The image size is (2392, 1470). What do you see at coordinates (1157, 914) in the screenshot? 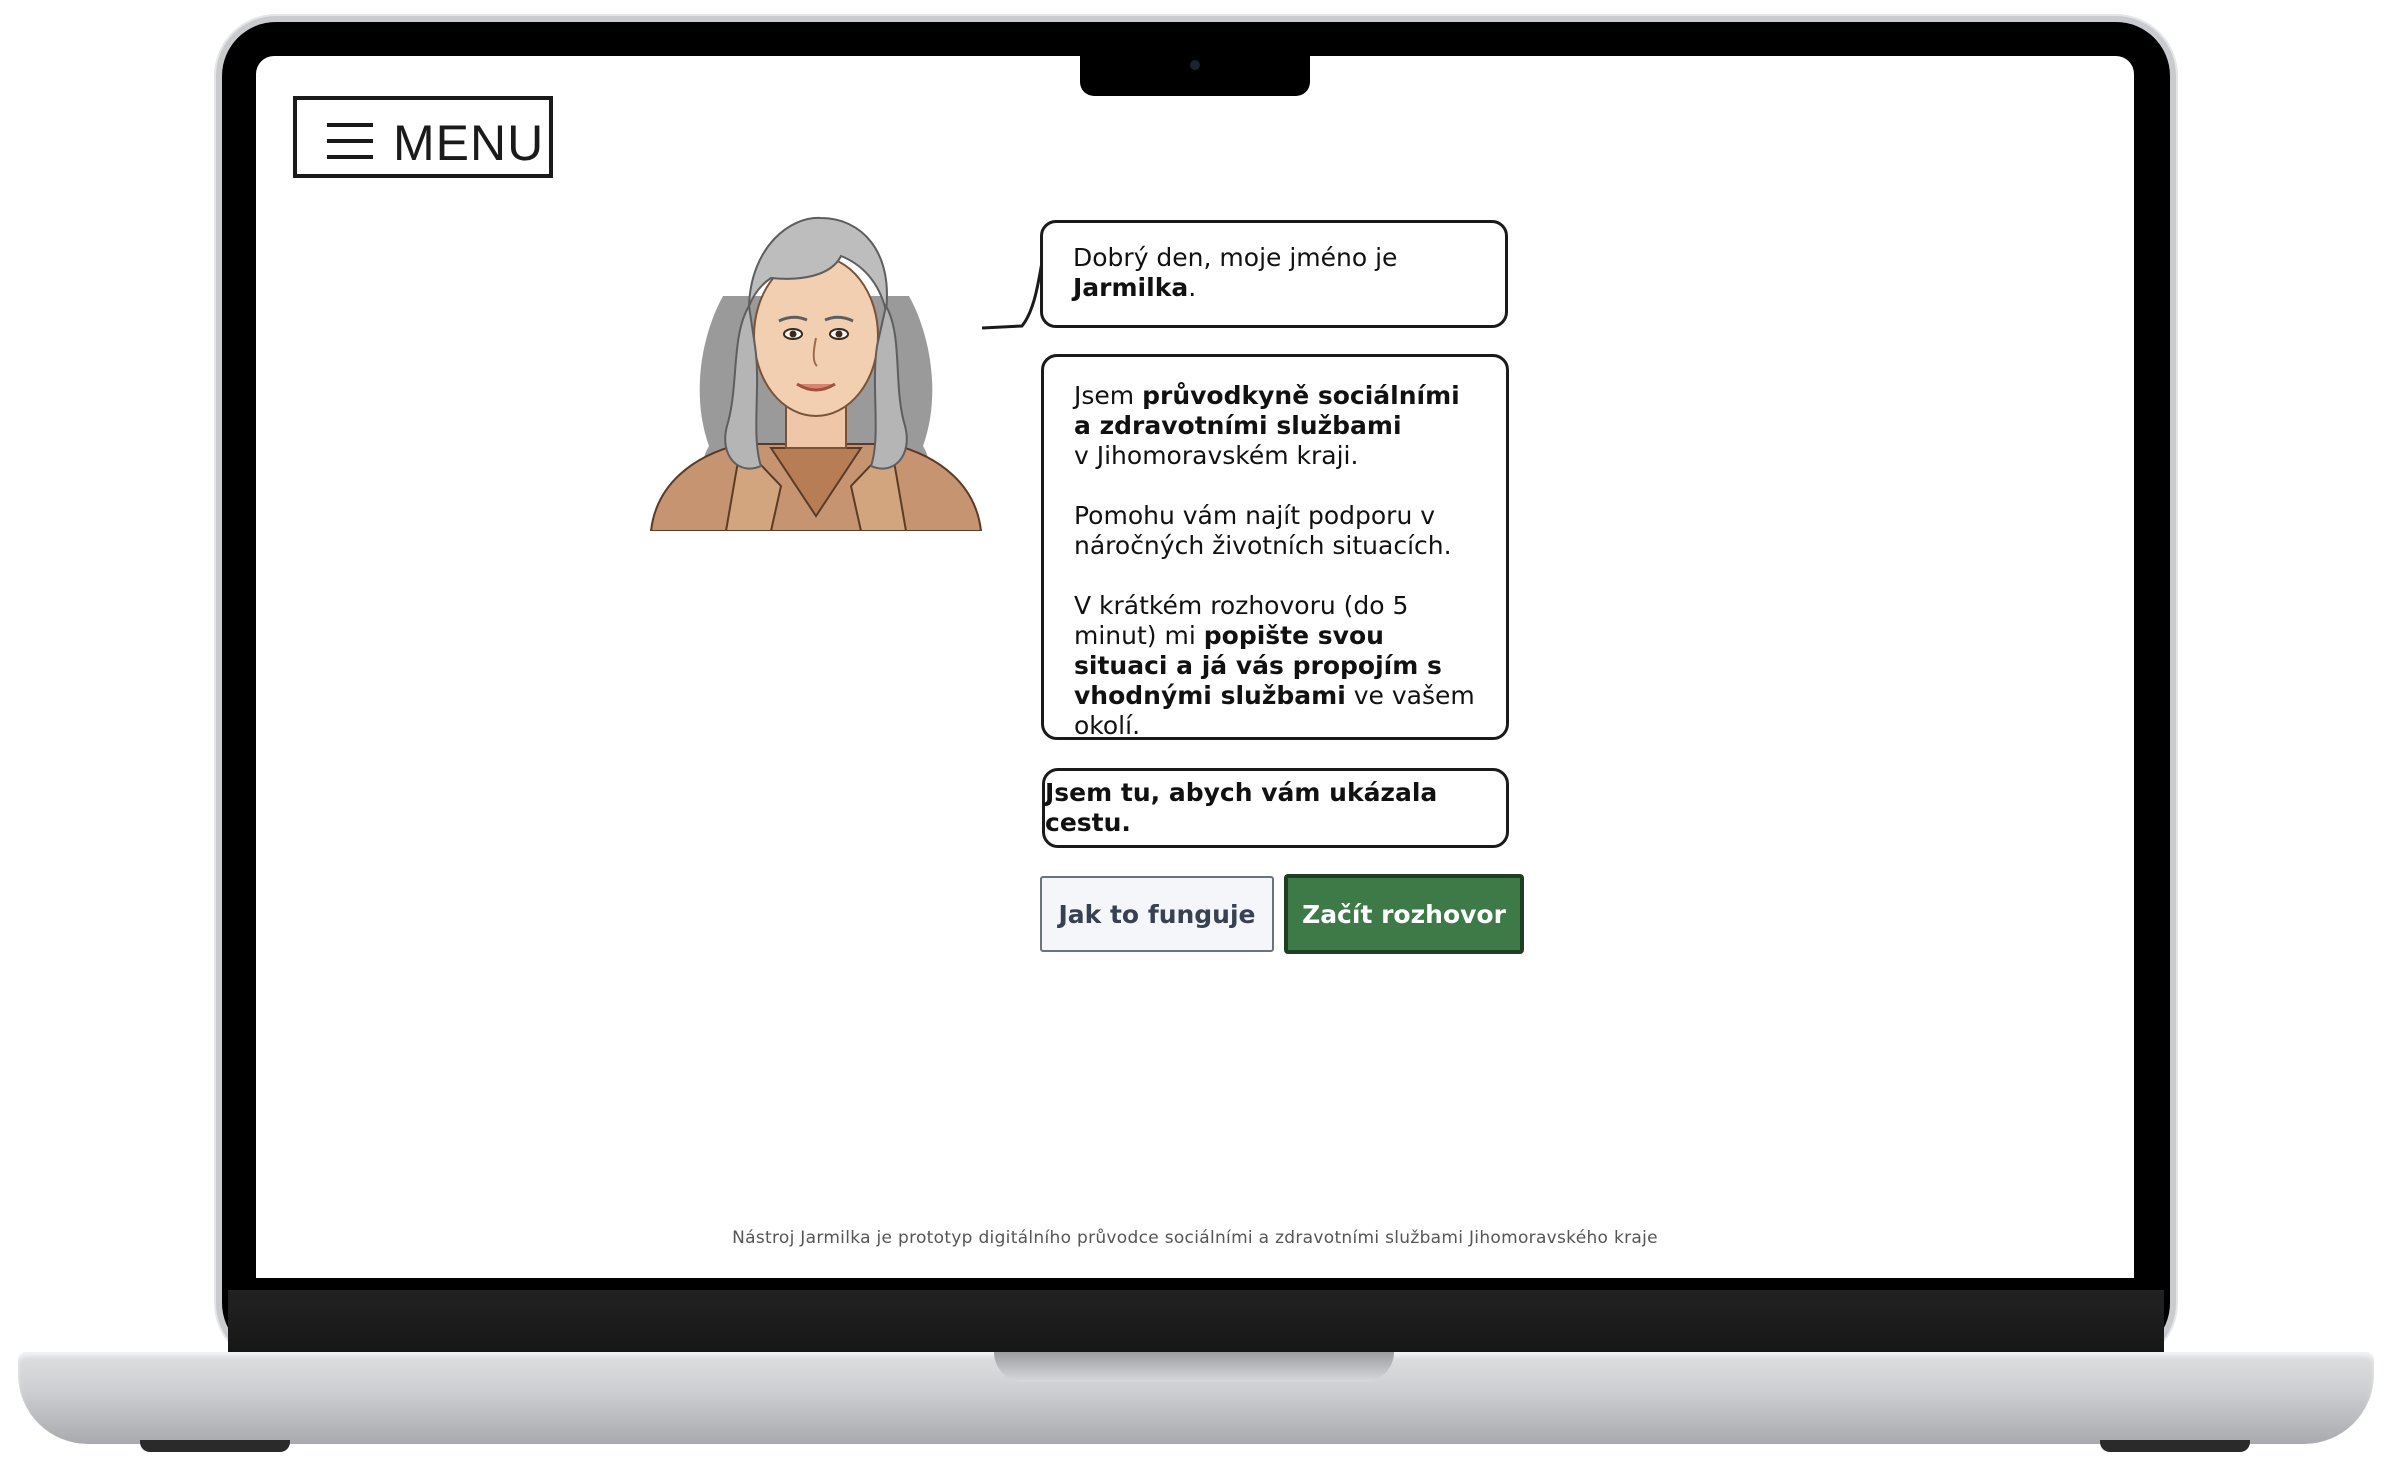
I see `how-it-works-button: Jak to funguje` at bounding box center [1157, 914].